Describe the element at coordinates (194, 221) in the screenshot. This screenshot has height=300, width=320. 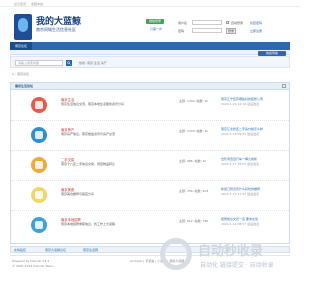
I see `forum-stats: 主题: 612, 帖数: 780` at that location.